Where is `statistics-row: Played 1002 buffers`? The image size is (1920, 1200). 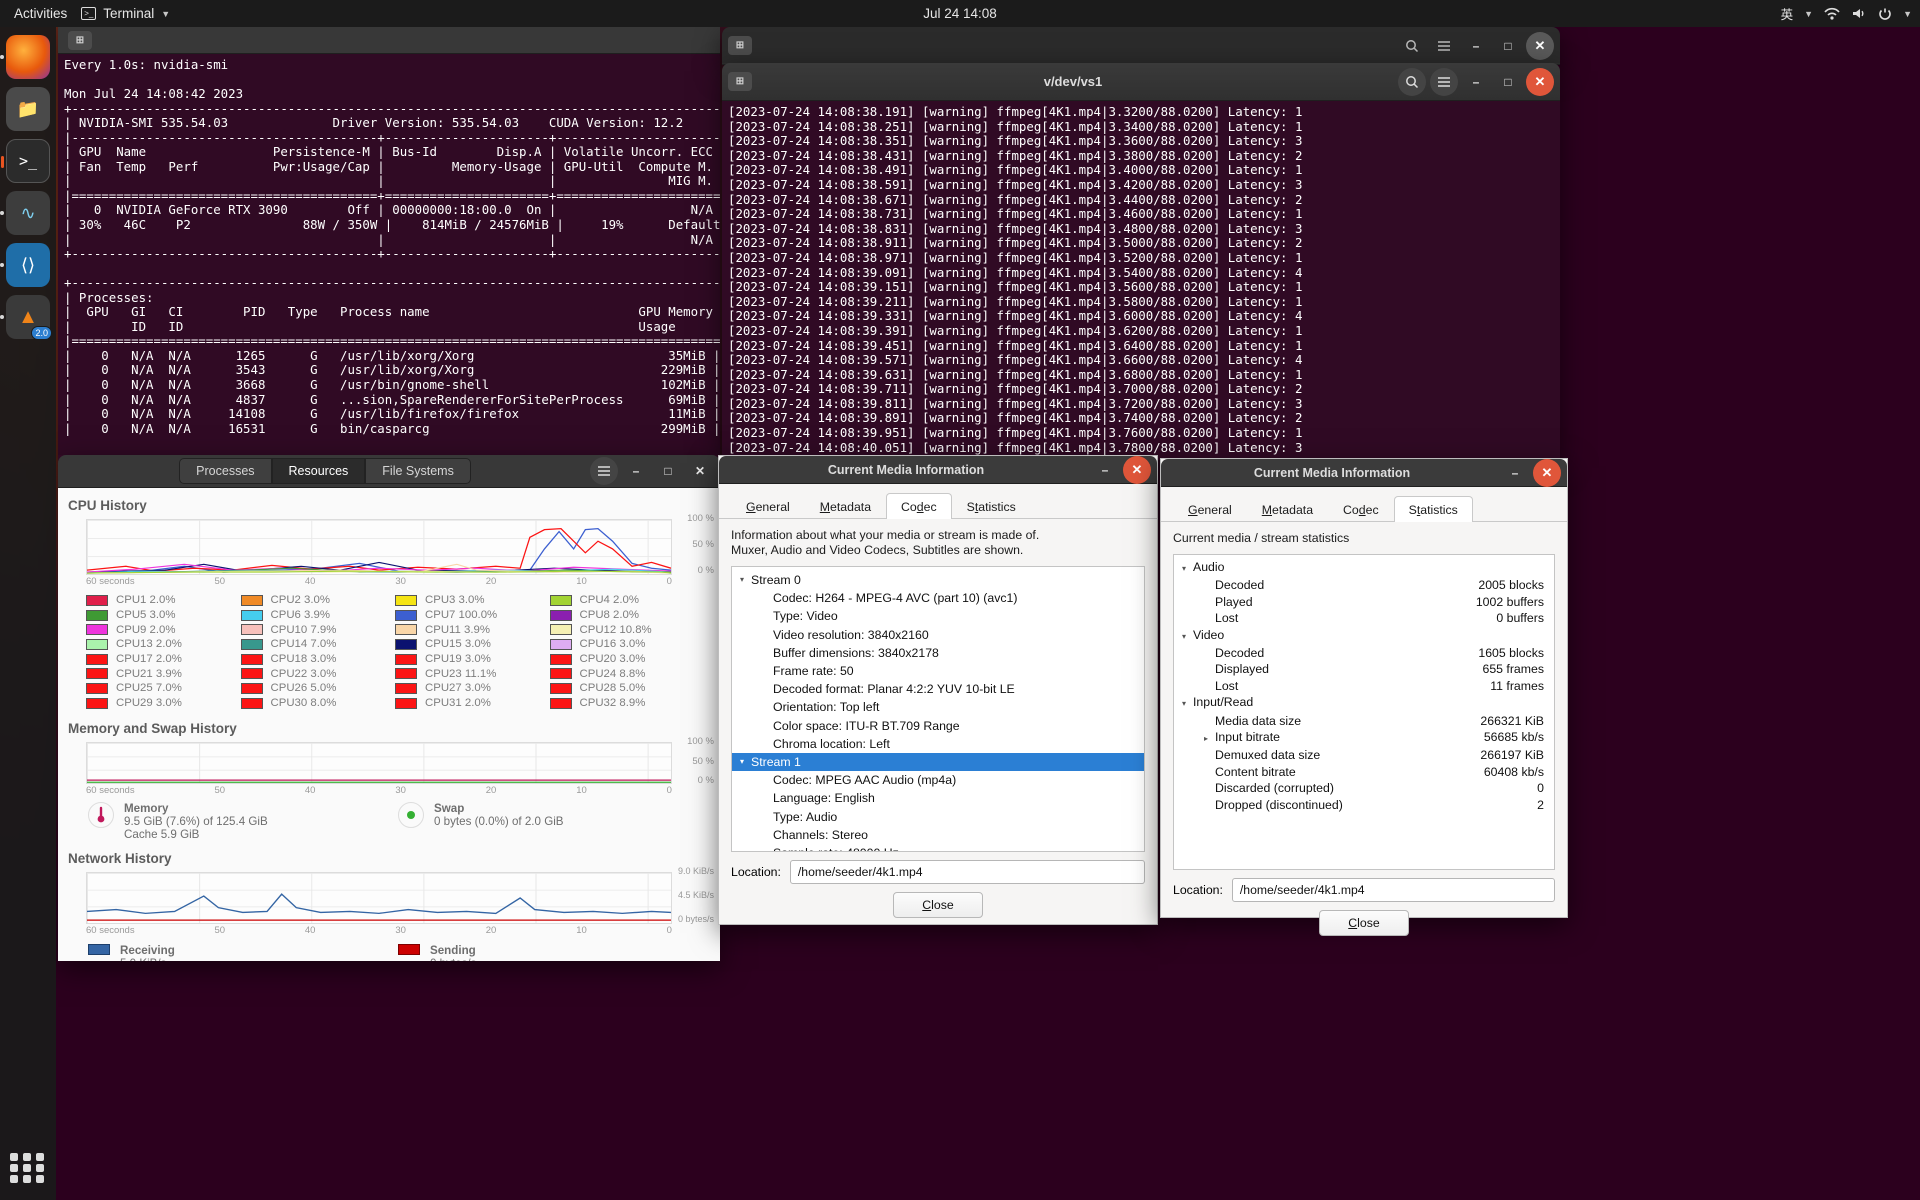 statistics-row: Played 1002 buffers is located at coordinates (1364, 602).